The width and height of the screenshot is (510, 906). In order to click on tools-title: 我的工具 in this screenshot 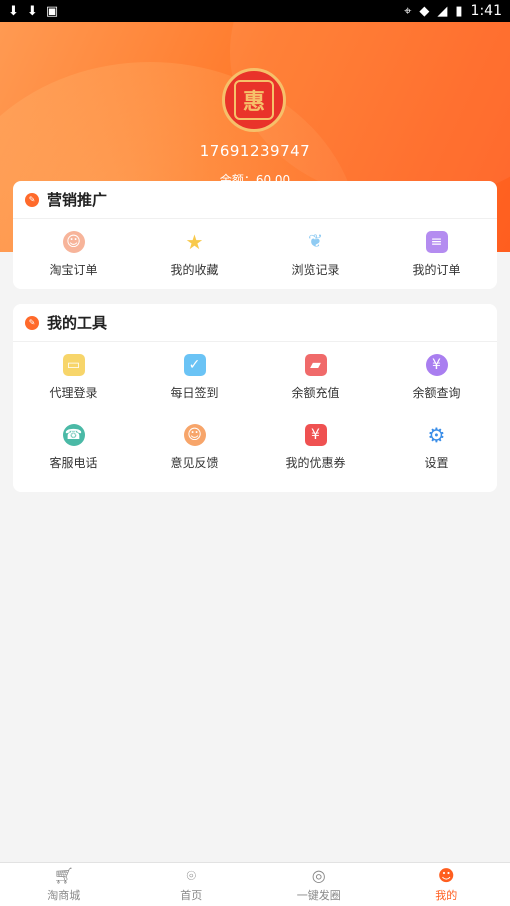, I will do `click(77, 323)`.